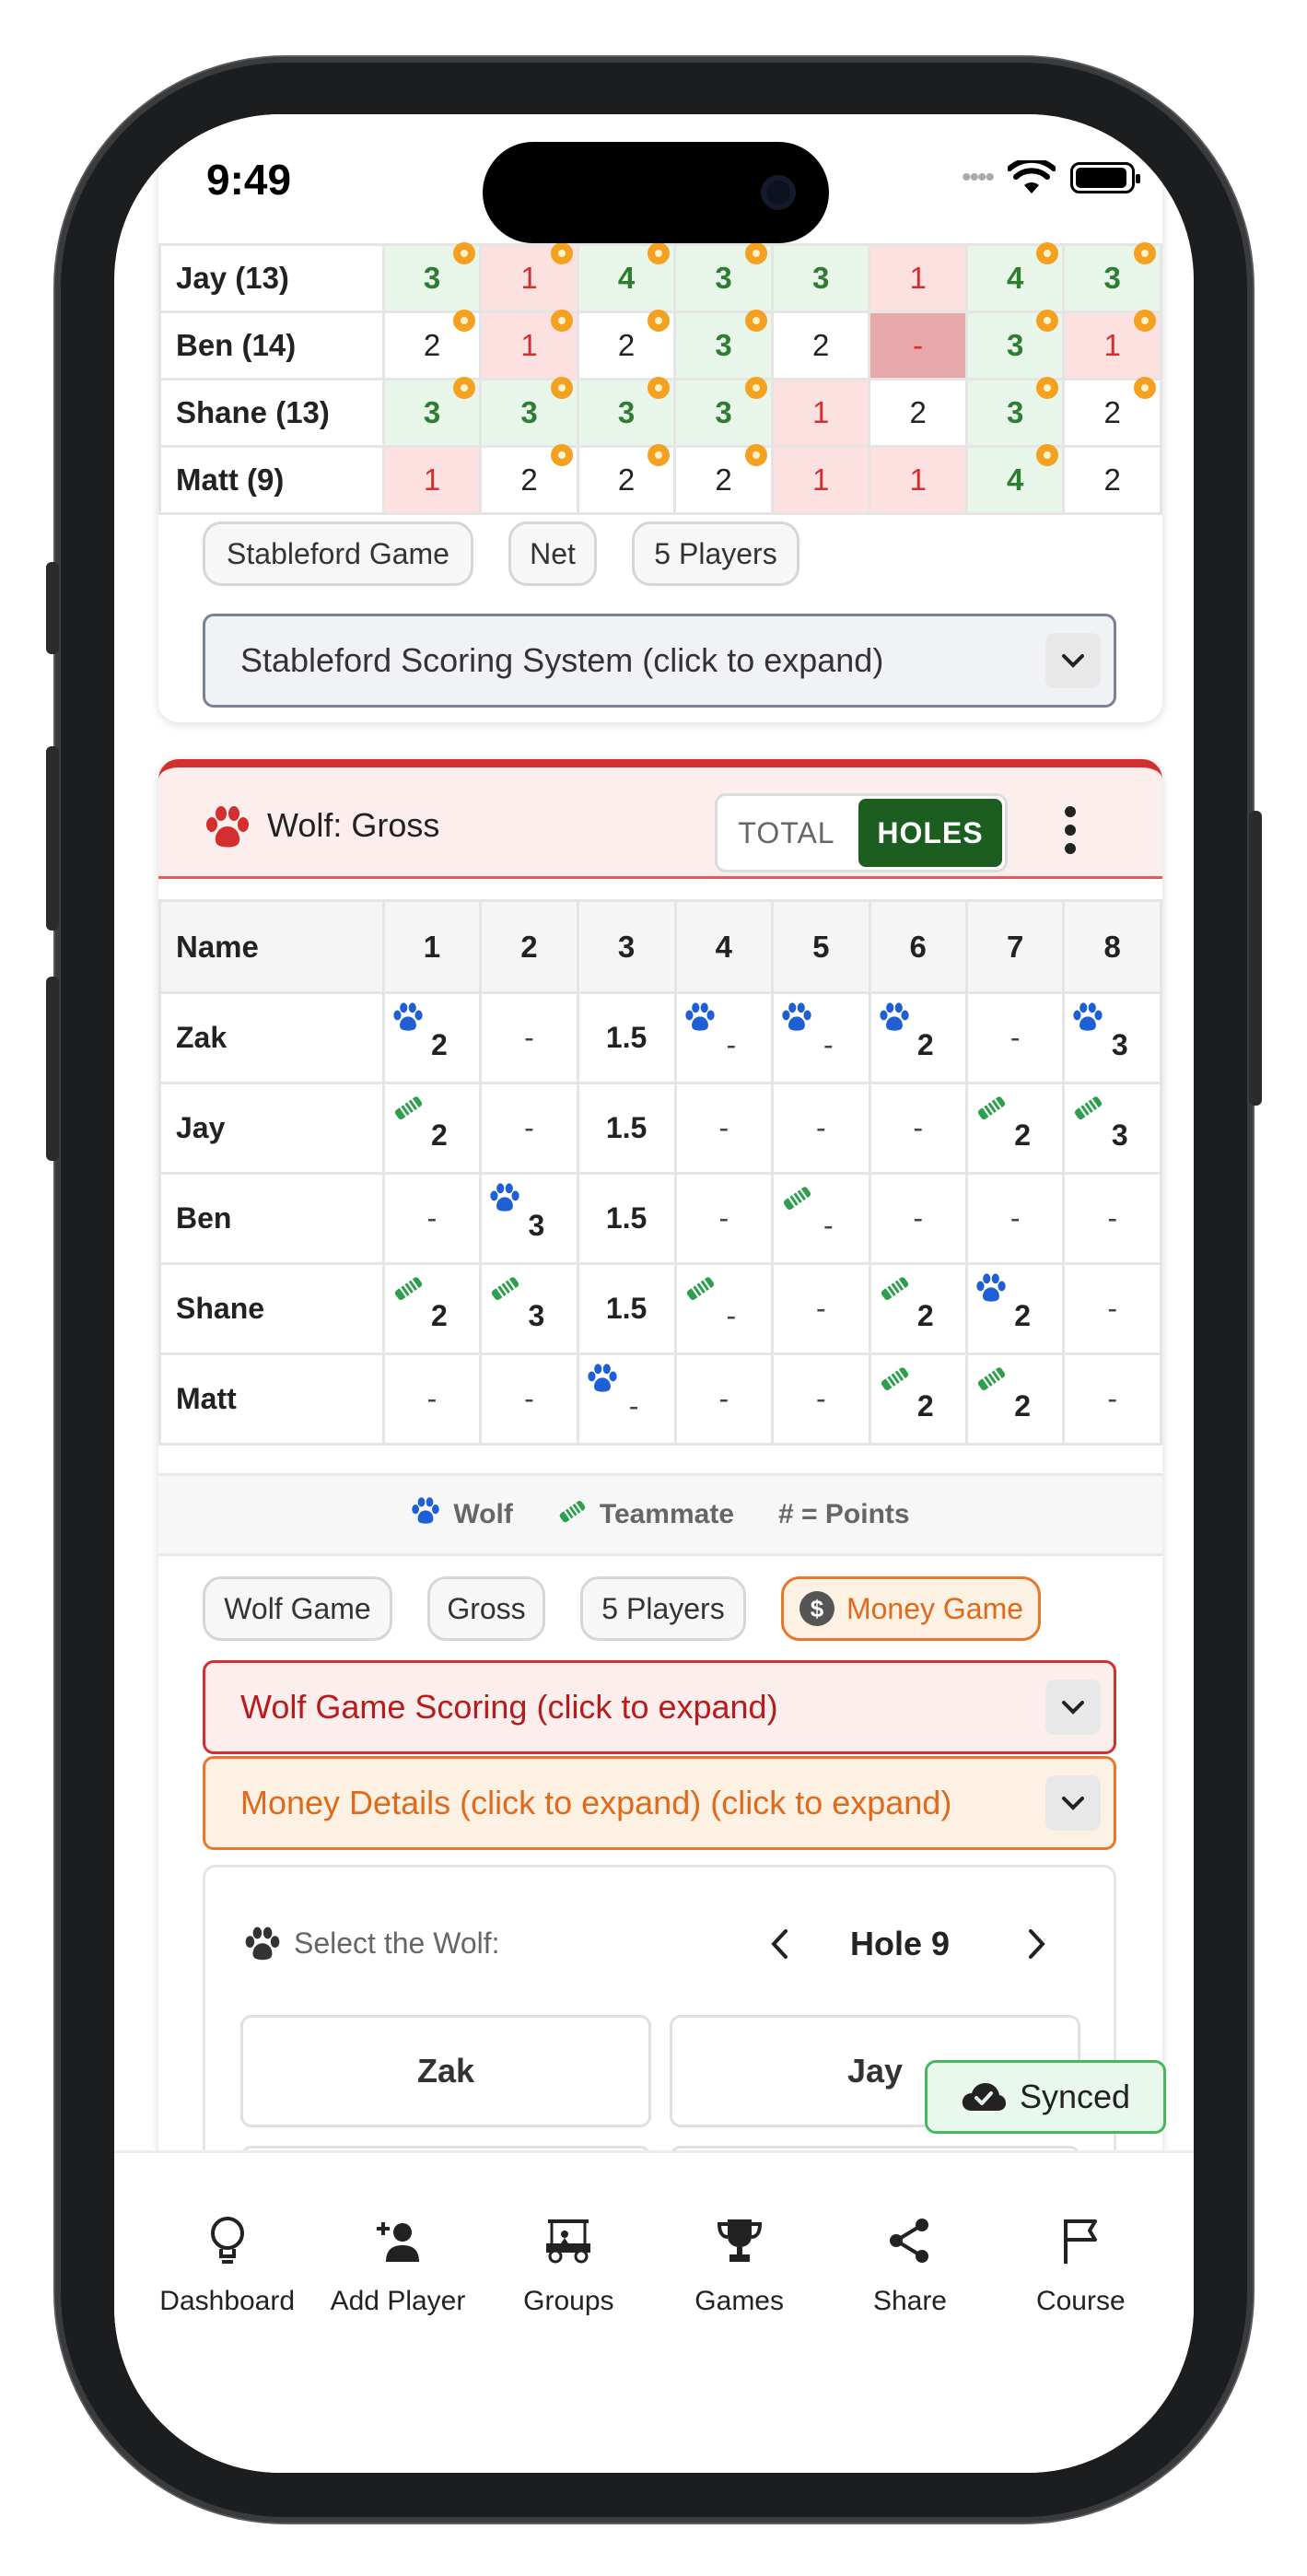 The image size is (1307, 2576). Describe the element at coordinates (659, 1707) in the screenshot. I see `wolf-scoring-expander: Wolf Game Scoring (click to expand)` at that location.